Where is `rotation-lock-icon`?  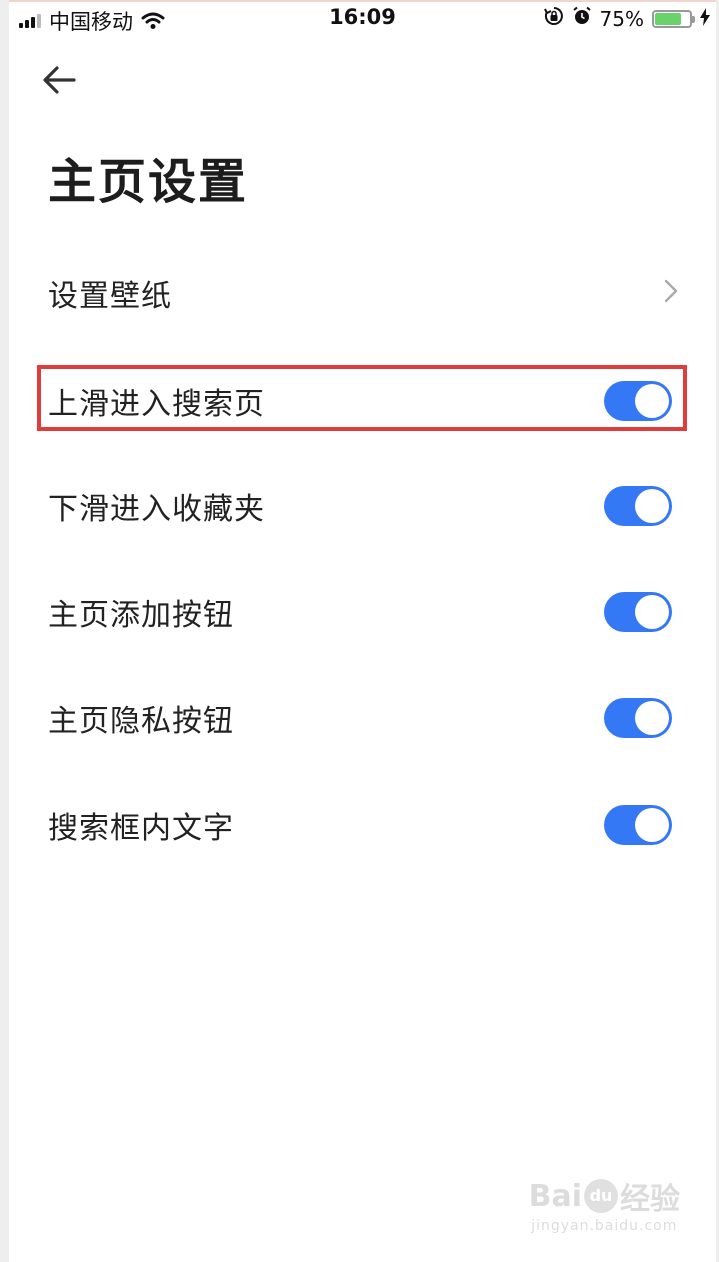 rotation-lock-icon is located at coordinates (553, 18).